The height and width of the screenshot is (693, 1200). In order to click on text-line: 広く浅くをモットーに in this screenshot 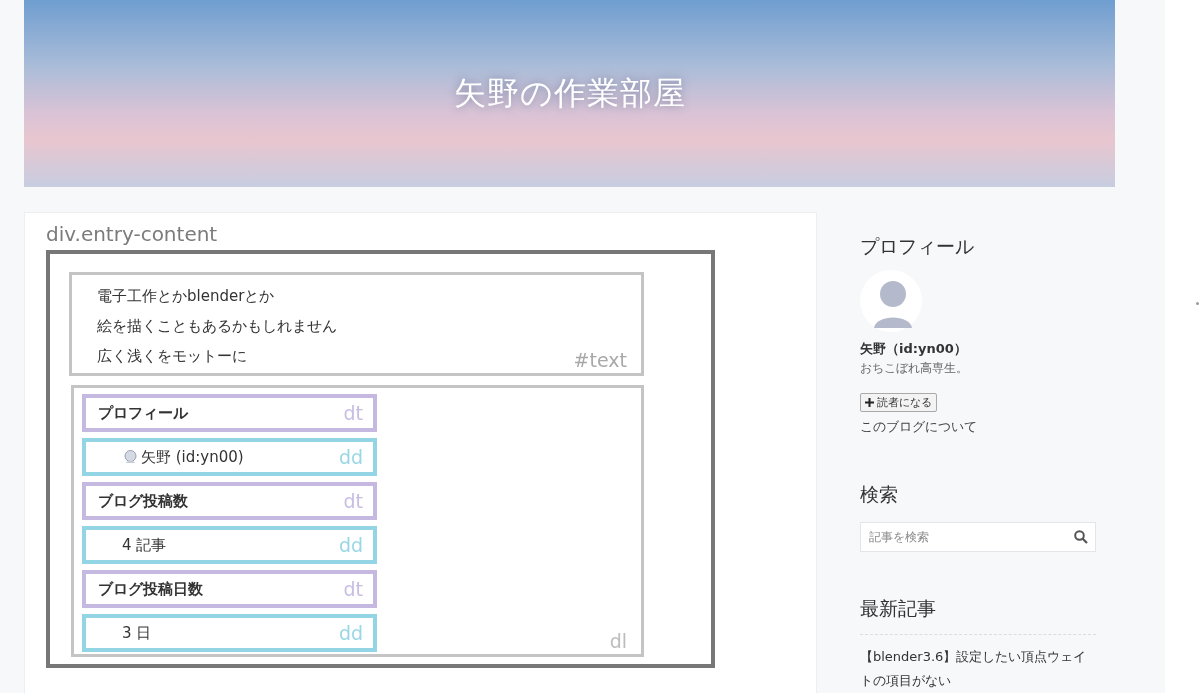, I will do `click(172, 356)`.